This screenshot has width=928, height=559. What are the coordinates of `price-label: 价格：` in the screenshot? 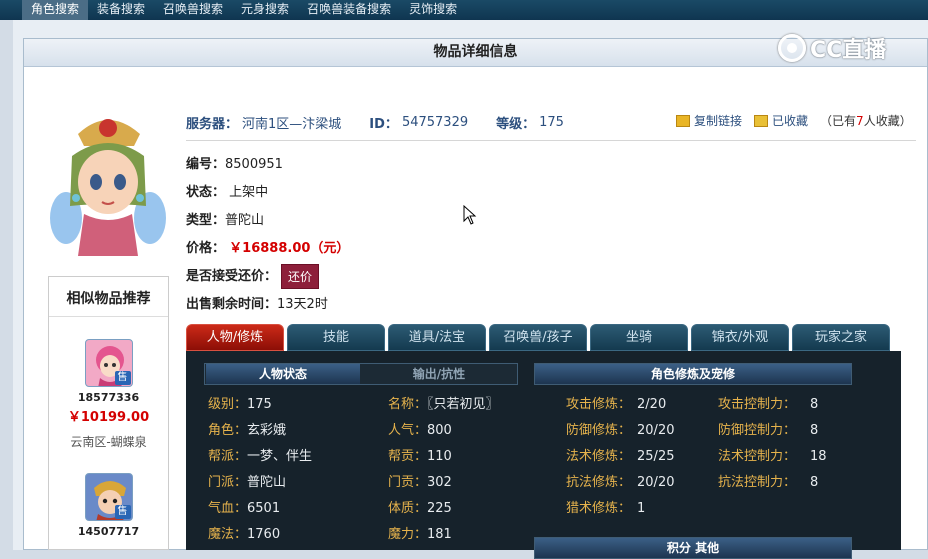 It's located at (206, 248).